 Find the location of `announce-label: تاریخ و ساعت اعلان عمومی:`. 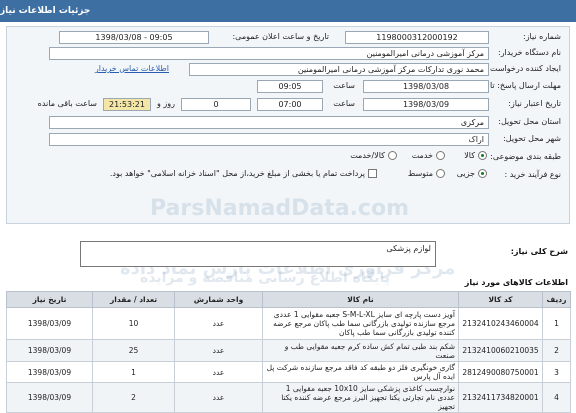

announce-label: تاریخ و ساعت اعلان عمومی: is located at coordinates (280, 36).